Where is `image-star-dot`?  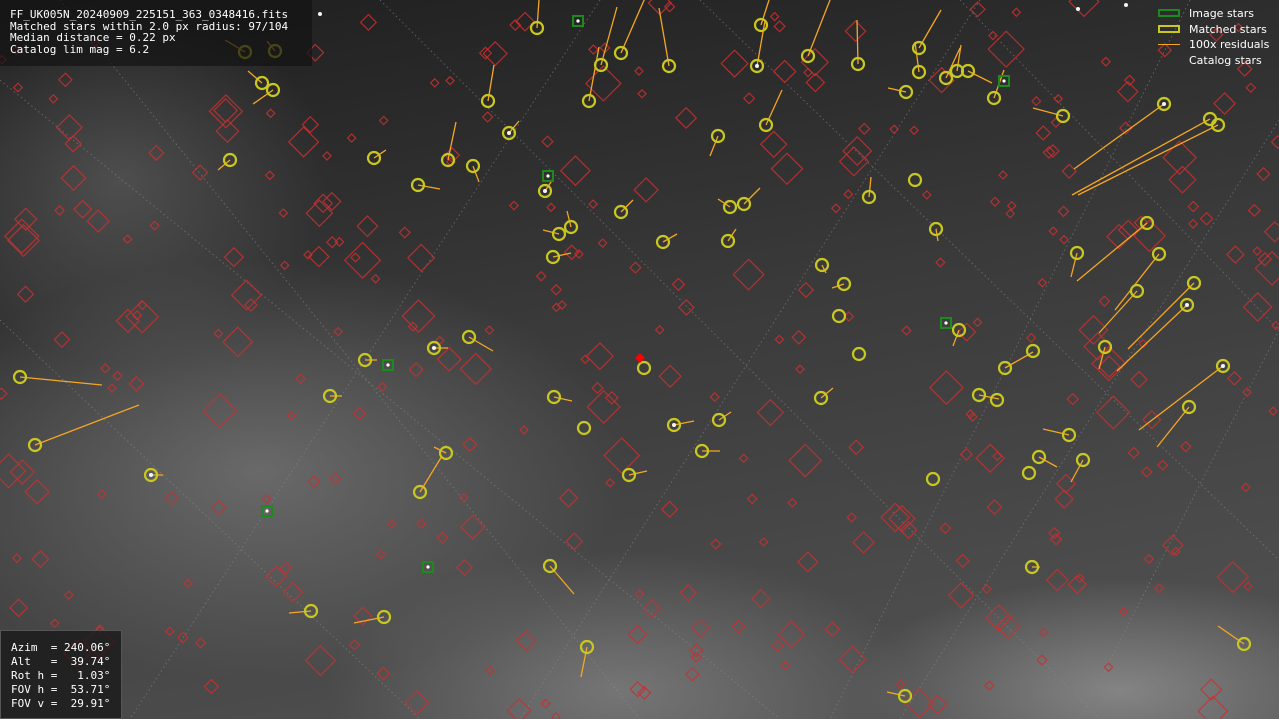 image-star-dot is located at coordinates (578, 21).